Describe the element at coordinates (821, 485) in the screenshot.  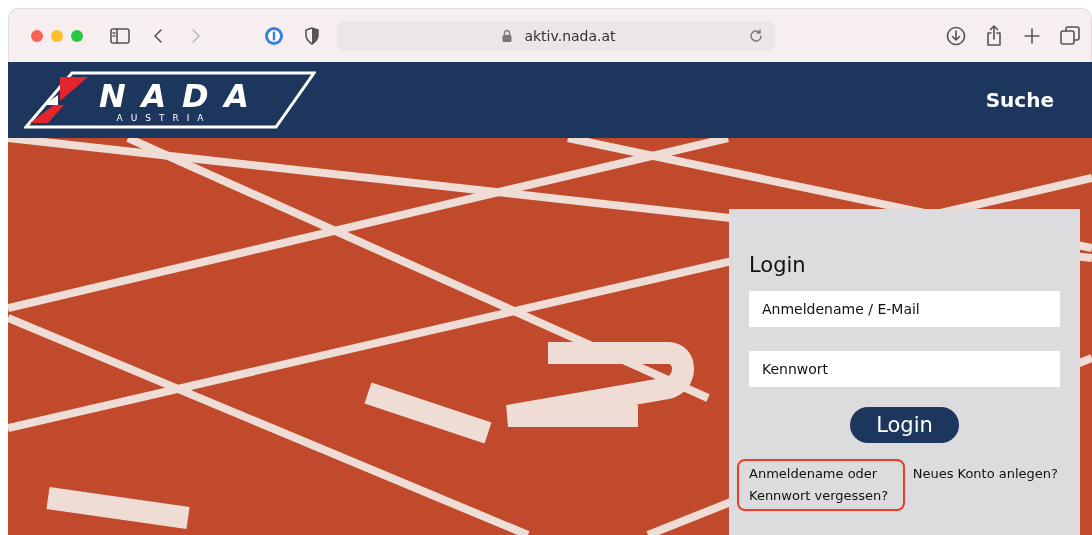
I see `text-link: Anmeldename oder Kennwort vergessen?` at that location.